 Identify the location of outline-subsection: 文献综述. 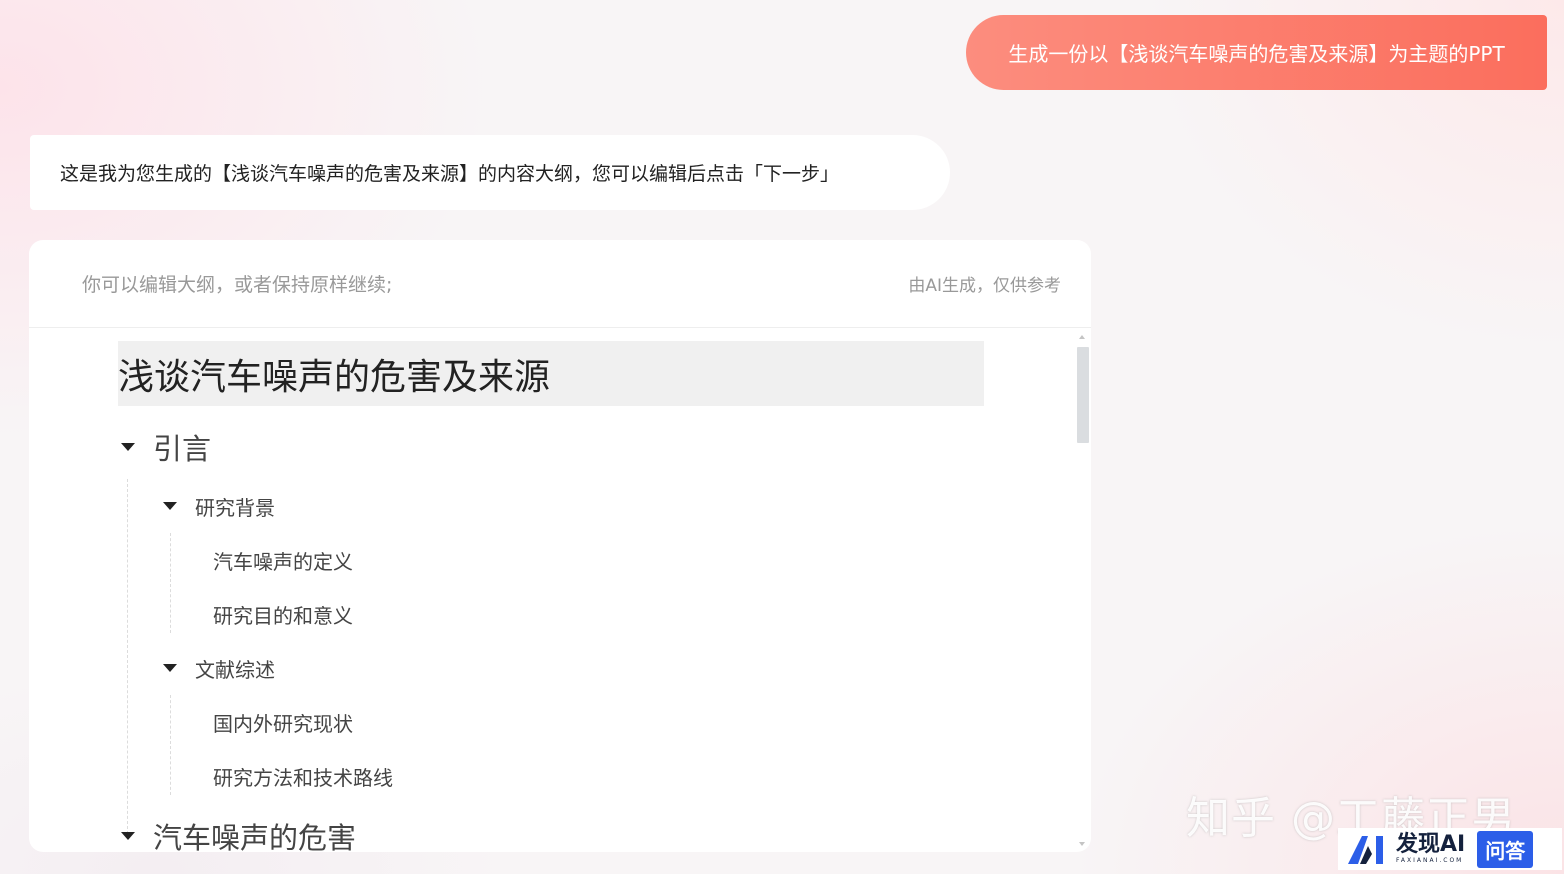
(219, 668).